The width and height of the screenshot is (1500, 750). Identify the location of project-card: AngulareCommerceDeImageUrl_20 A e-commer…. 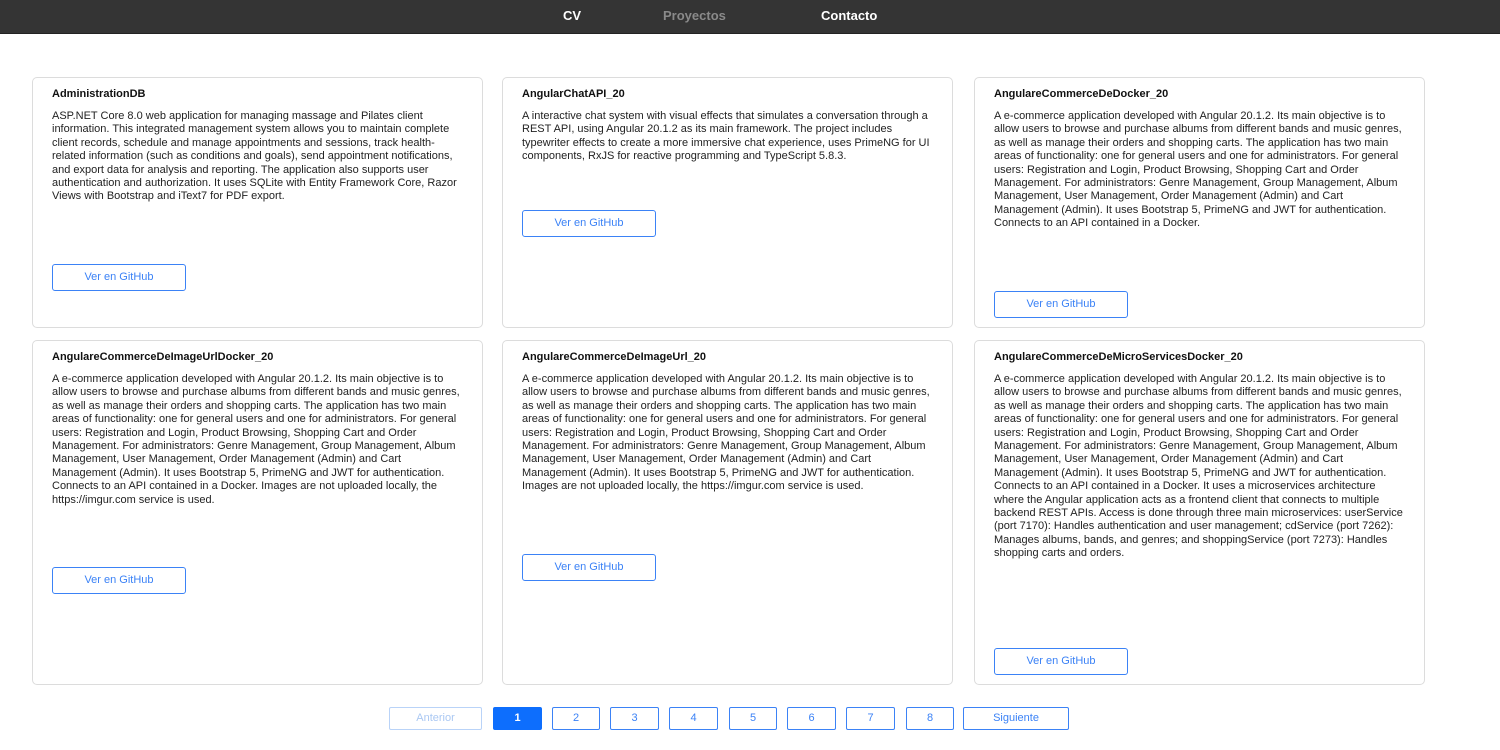
(727, 512).